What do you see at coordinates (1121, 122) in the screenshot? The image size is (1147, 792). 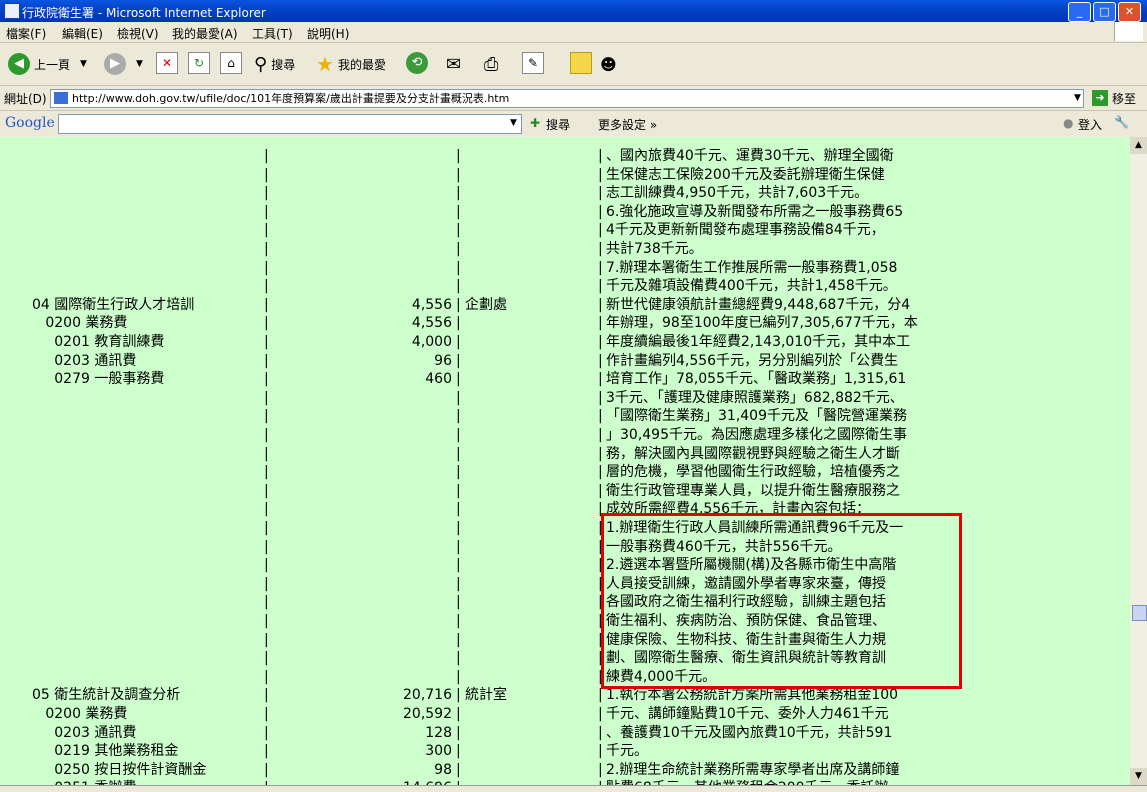 I see `wrench-icon: 🔧` at bounding box center [1121, 122].